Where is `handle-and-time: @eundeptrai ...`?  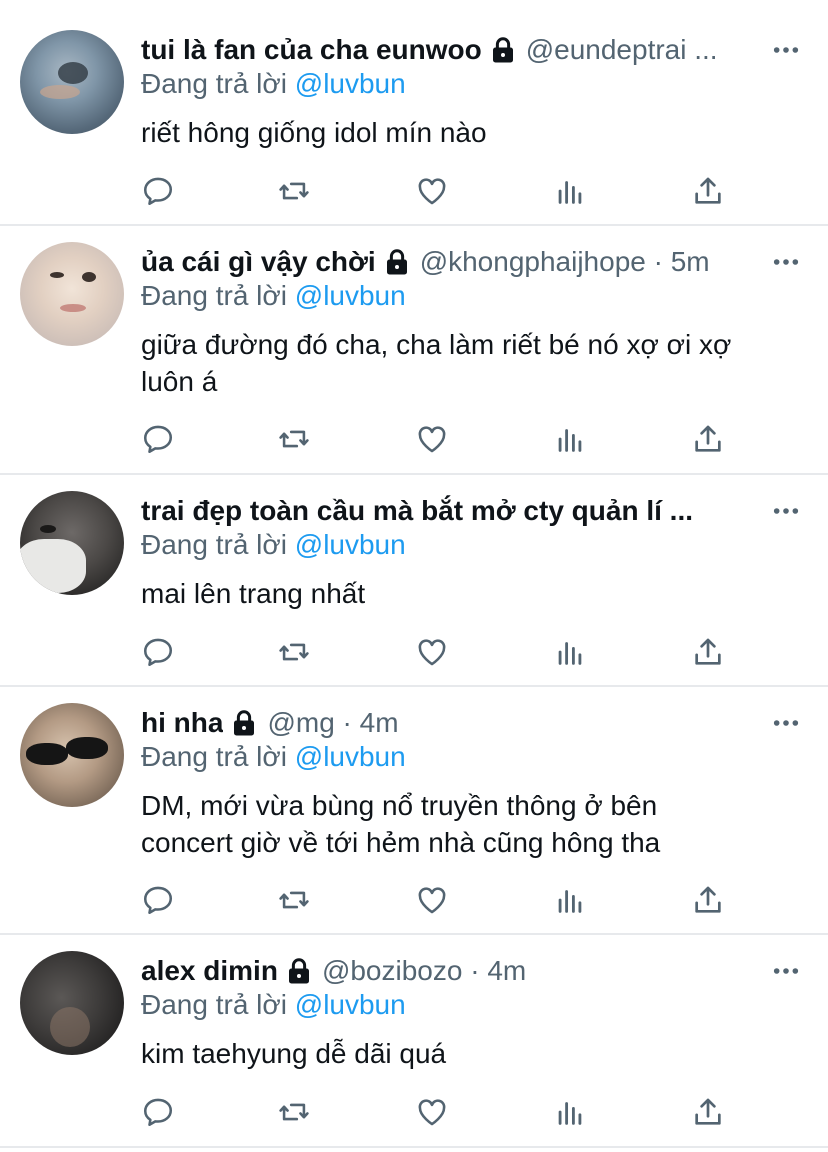
handle-and-time: @eundeptrai ... is located at coordinates (622, 50).